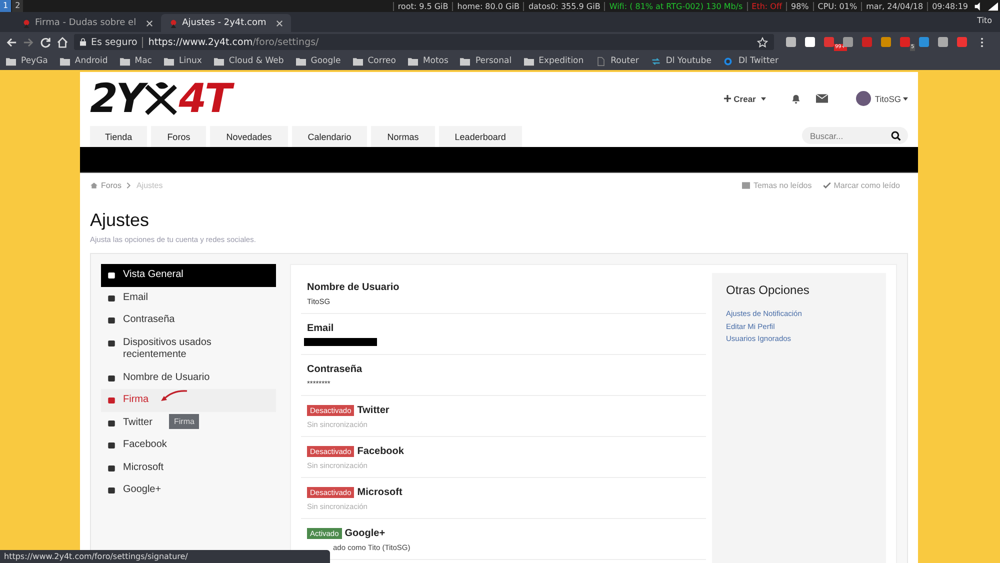 The image size is (1000, 563). Describe the element at coordinates (188, 275) in the screenshot. I see `sidebar-item: Vista General` at that location.